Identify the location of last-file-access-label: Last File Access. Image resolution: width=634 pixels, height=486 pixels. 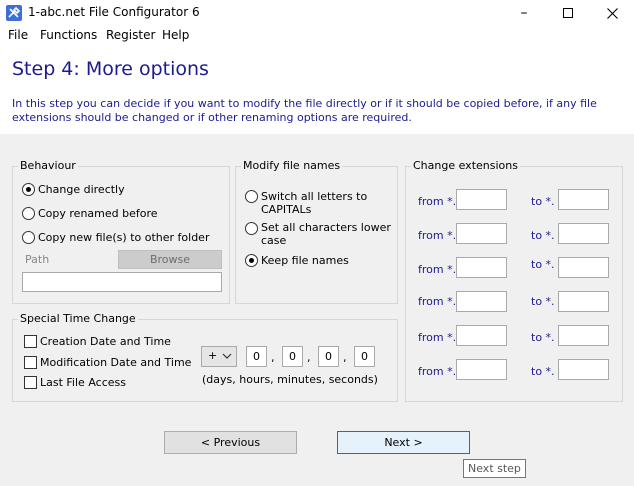
(83, 382).